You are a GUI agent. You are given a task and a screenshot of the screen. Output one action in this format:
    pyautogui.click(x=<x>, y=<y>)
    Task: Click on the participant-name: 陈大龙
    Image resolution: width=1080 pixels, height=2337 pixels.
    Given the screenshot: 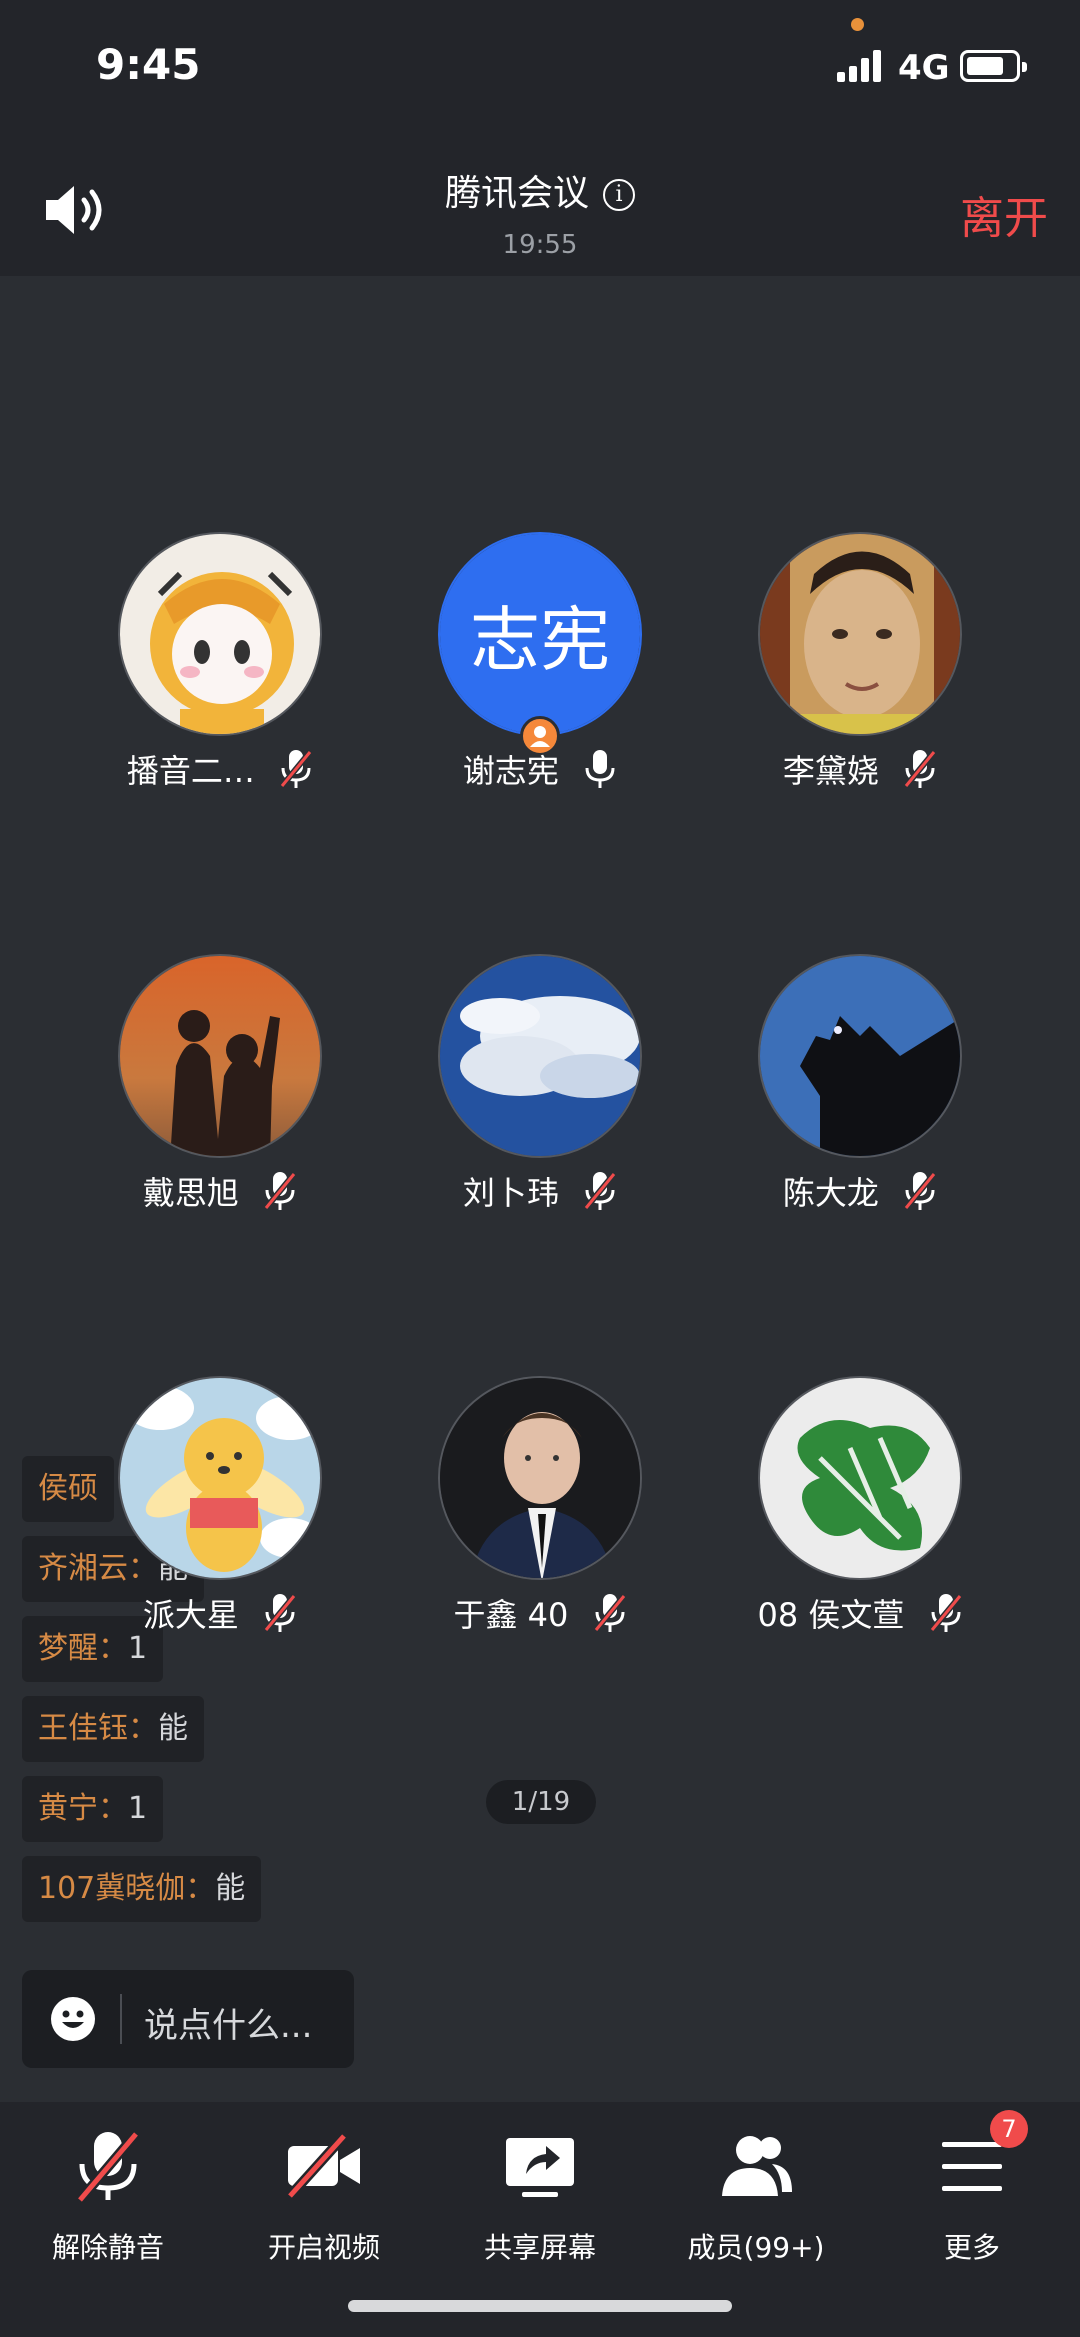 What is the action you would take?
    pyautogui.click(x=830, y=1193)
    